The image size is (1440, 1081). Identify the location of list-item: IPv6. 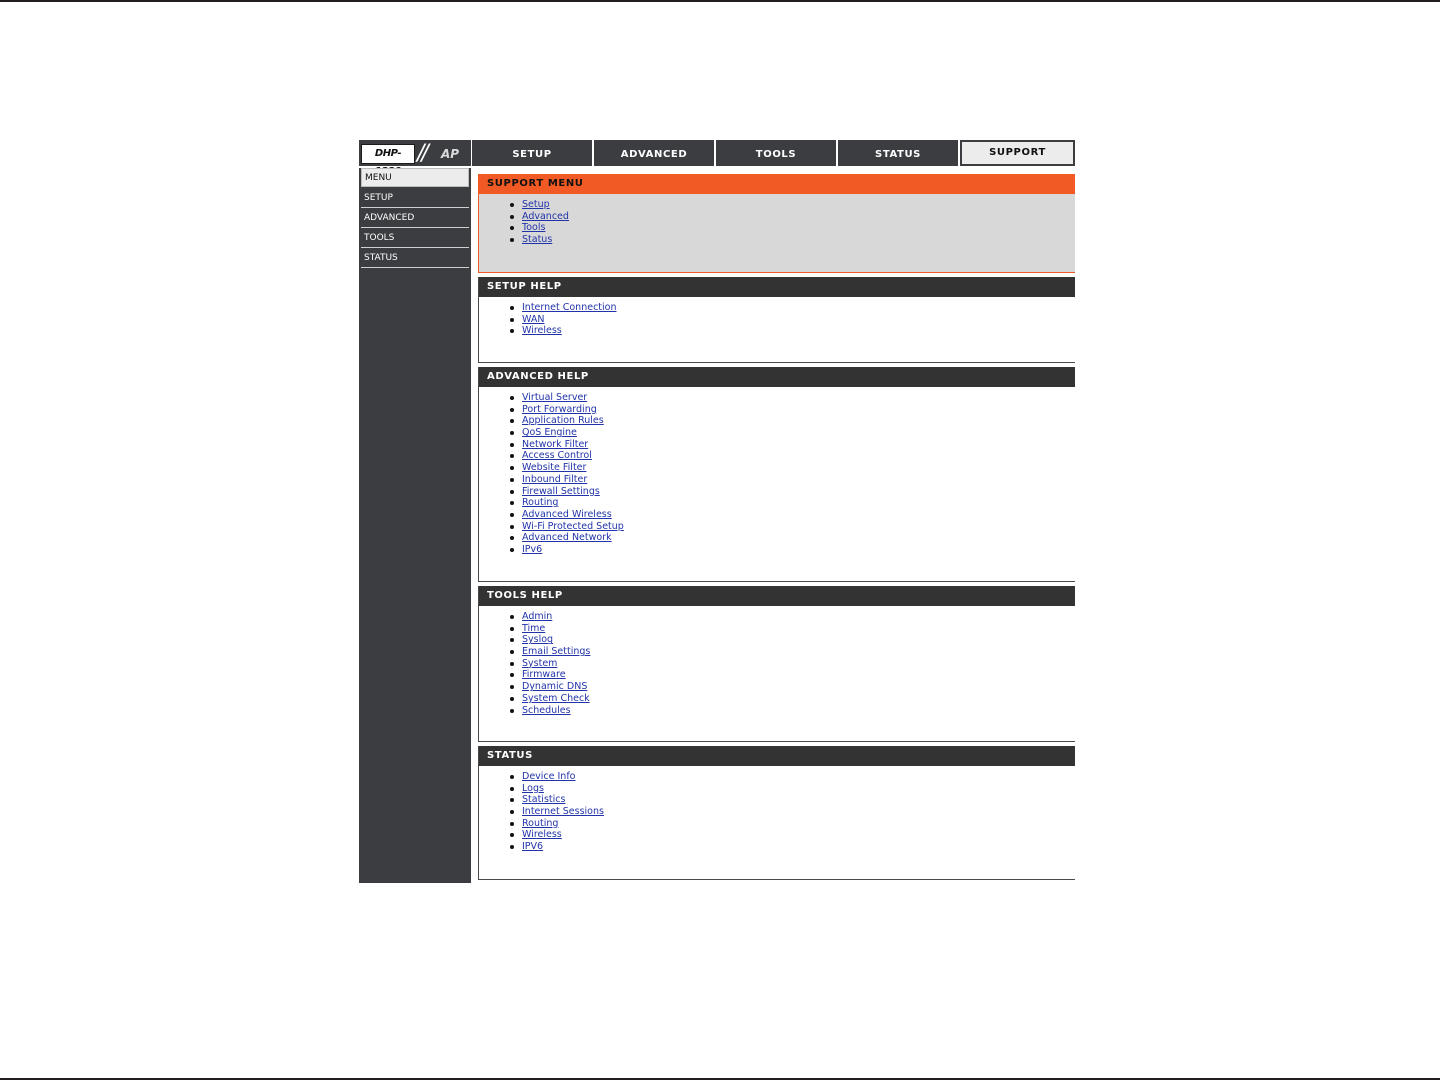
(792, 550).